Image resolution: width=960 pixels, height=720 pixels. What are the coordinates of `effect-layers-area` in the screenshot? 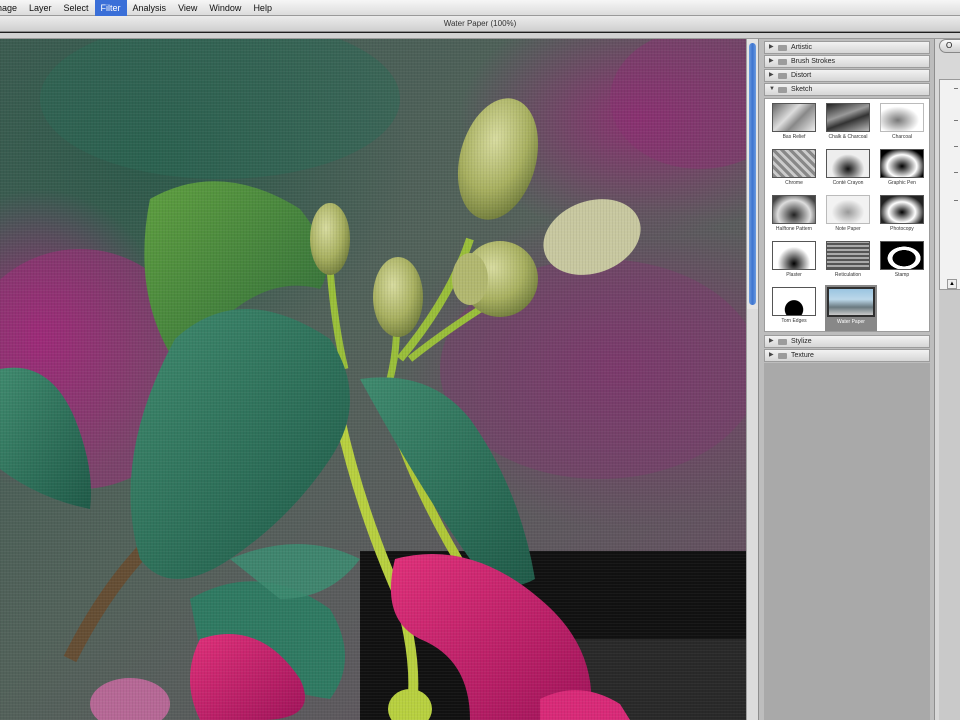 It's located at (949, 504).